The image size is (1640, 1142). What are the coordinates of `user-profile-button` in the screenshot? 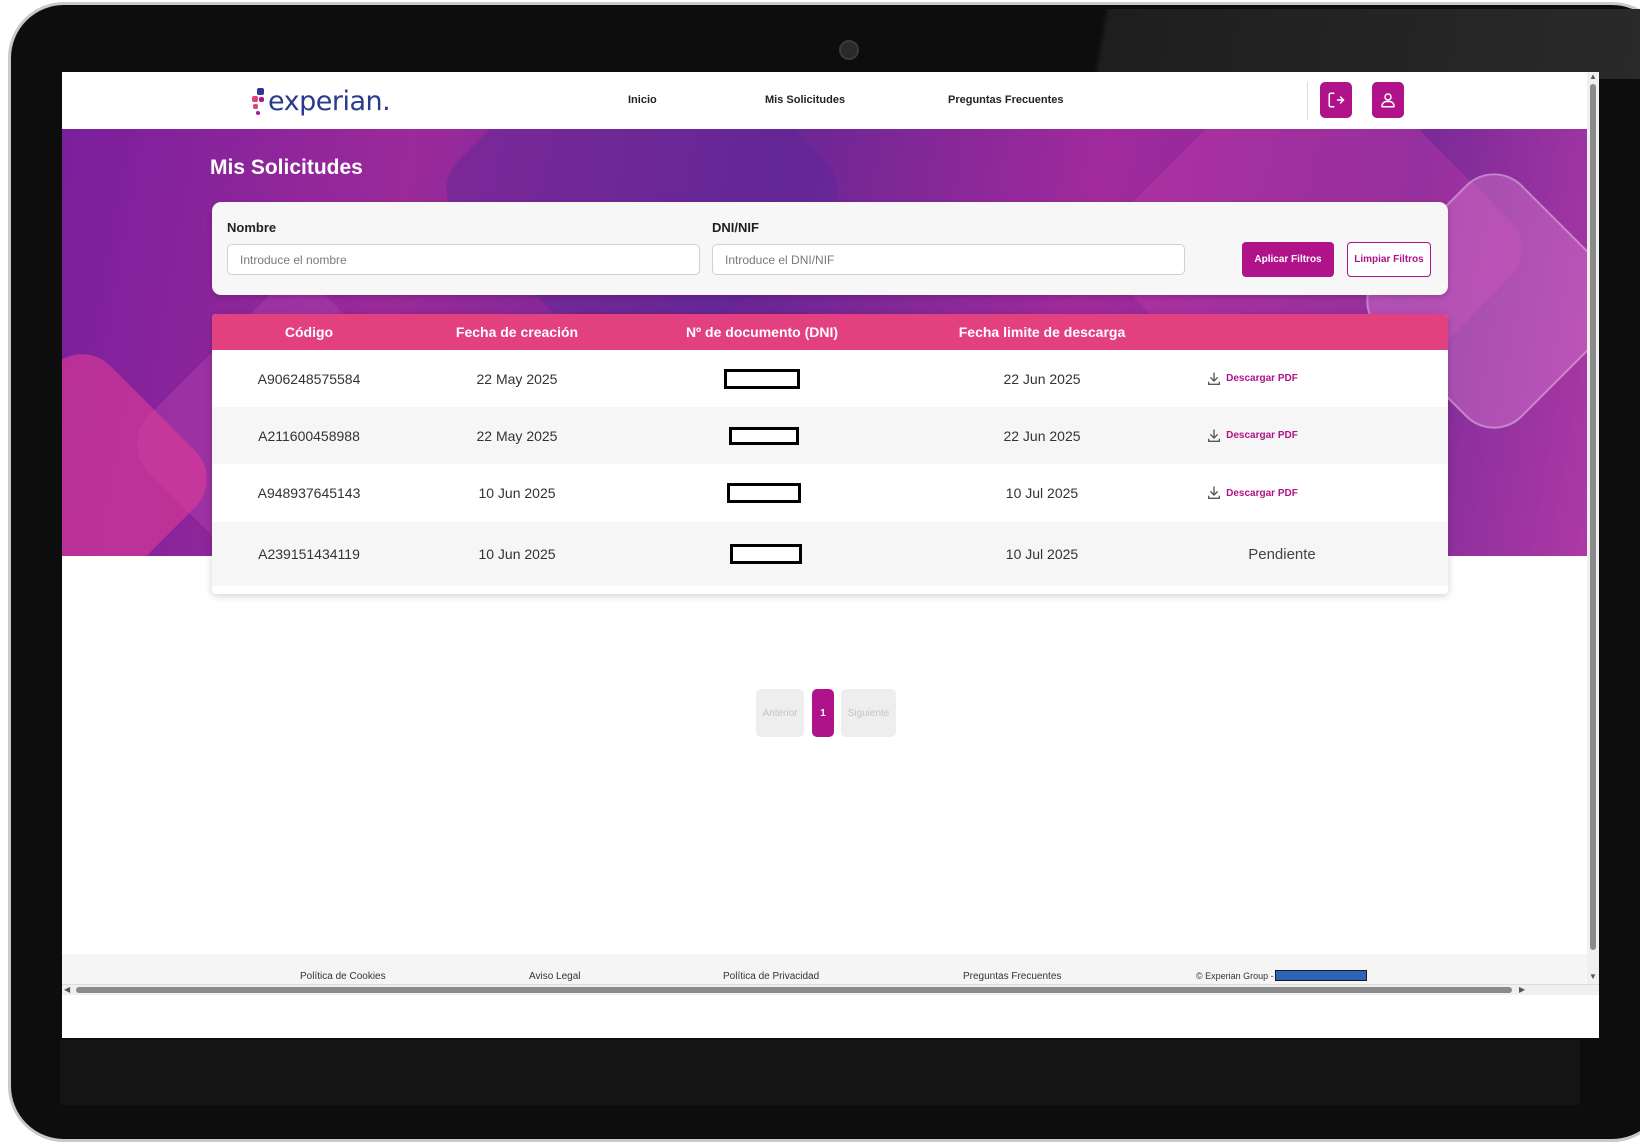 It's located at (1388, 100).